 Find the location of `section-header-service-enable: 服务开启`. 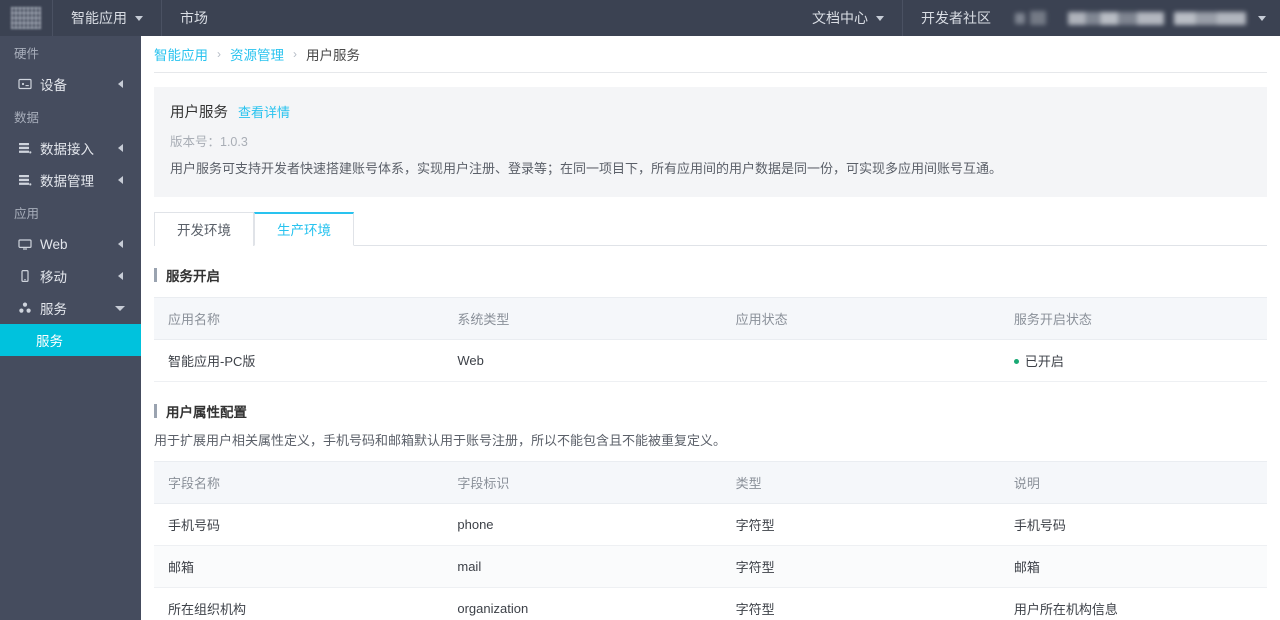

section-header-service-enable: 服务开启 is located at coordinates (710, 275).